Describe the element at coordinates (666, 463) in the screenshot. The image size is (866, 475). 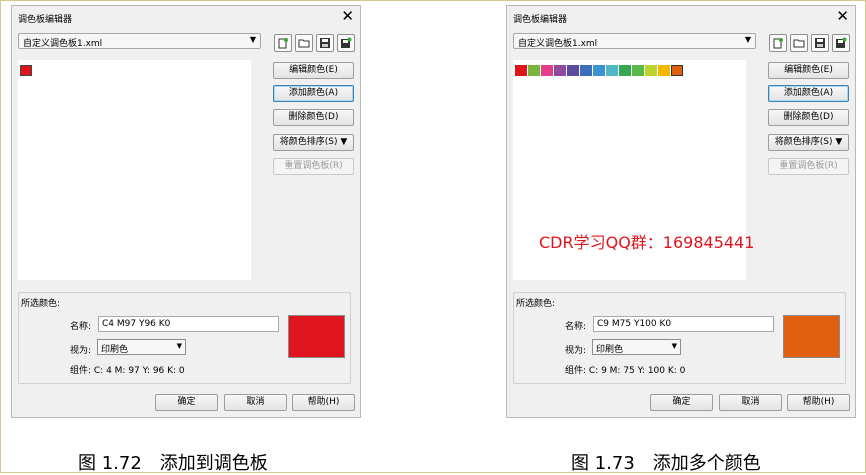
I see `figure-caption-2: 图 1.73 添加多个颜色` at that location.